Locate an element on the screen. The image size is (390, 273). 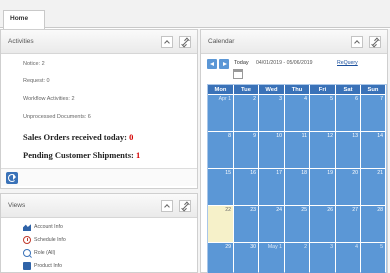
calendar-day-cell: 15 is located at coordinates (220, 187).